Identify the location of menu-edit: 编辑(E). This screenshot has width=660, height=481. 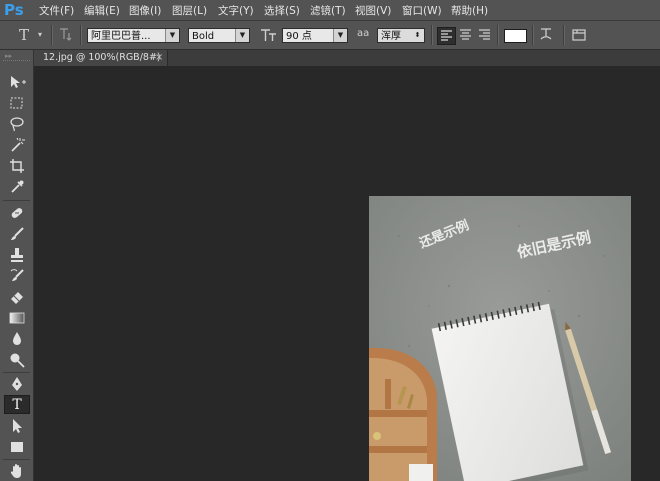
(102, 10).